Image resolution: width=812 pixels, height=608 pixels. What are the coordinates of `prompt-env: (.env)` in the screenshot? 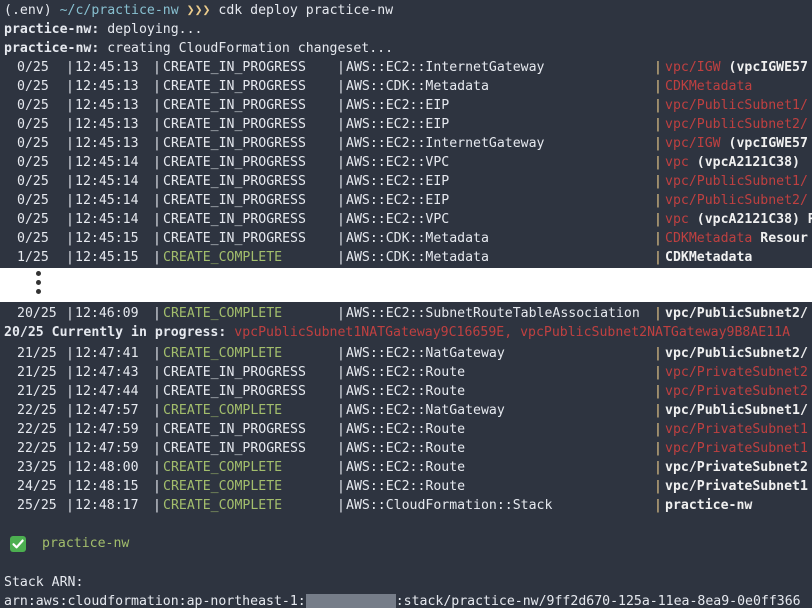 It's located at (28, 10).